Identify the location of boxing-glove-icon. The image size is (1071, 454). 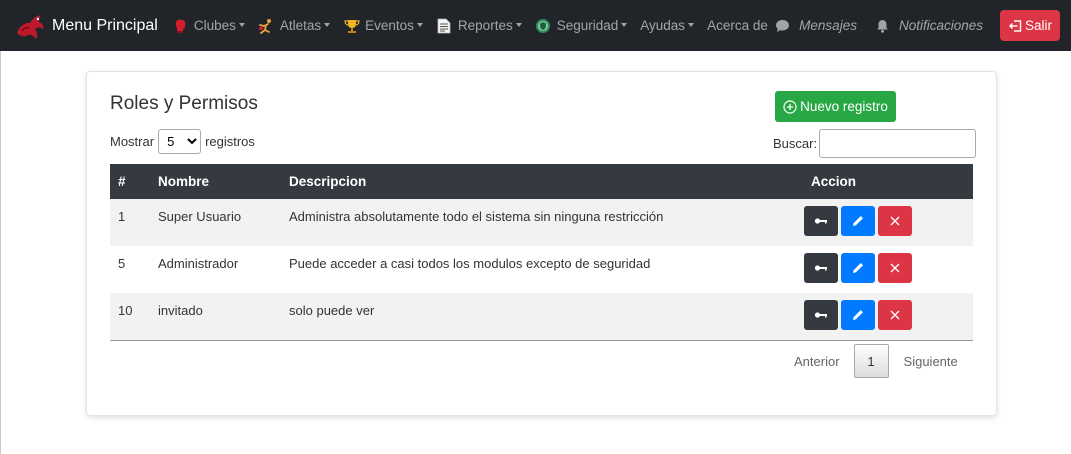
(180, 25).